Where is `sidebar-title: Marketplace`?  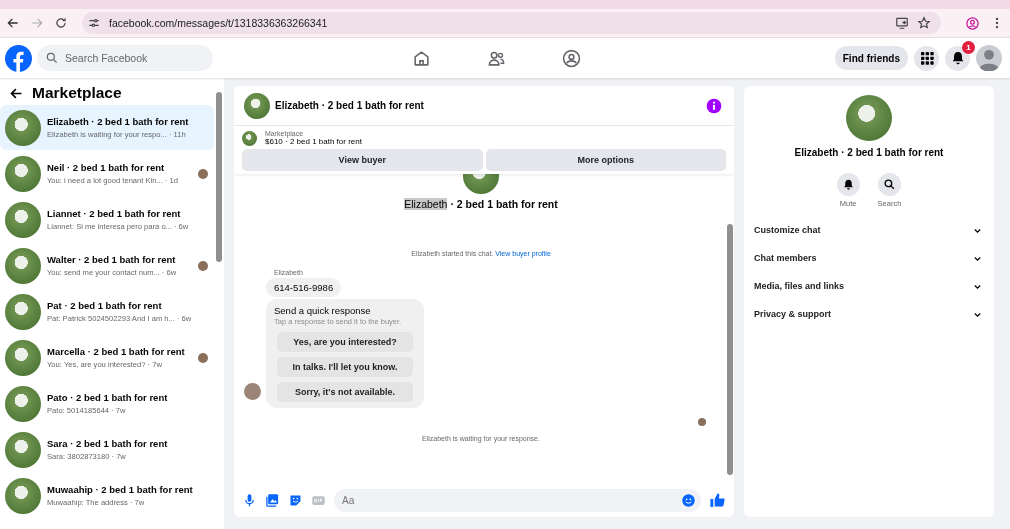
sidebar-title: Marketplace is located at coordinates (77, 93).